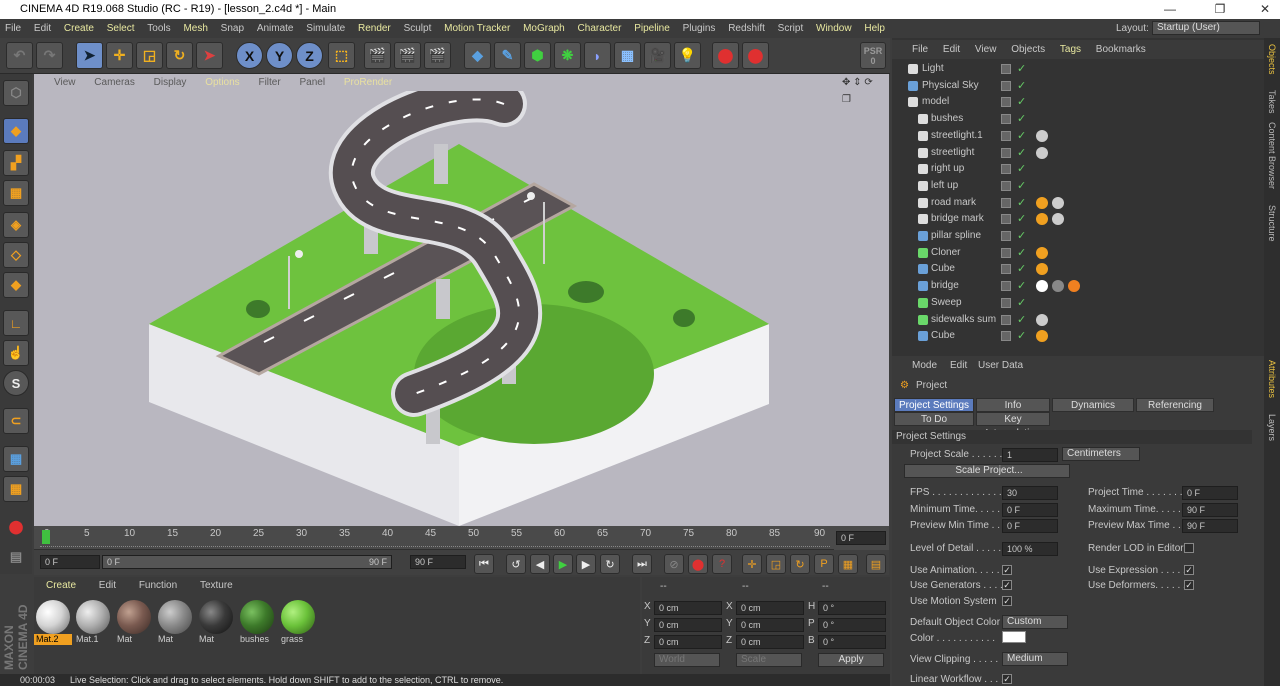 This screenshot has height=686, width=1280. Describe the element at coordinates (1073, 219) in the screenshot. I see `object-row: bridge mark ✓` at that location.